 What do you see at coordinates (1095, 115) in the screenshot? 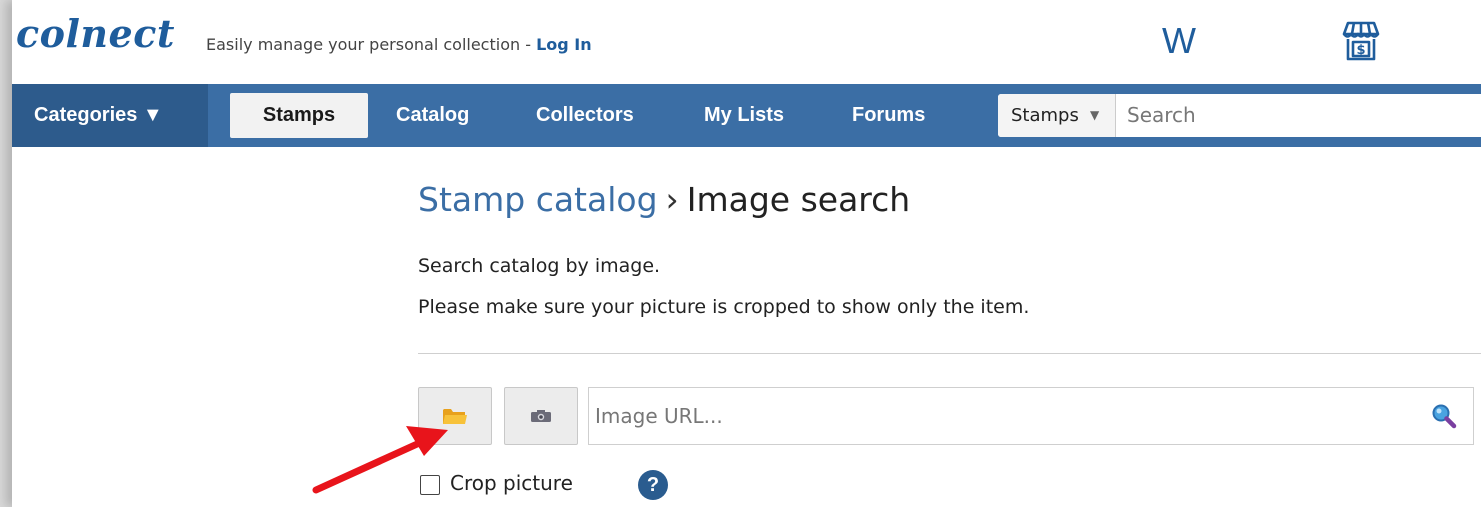
I see `chevron-down-icon: ▼` at bounding box center [1095, 115].